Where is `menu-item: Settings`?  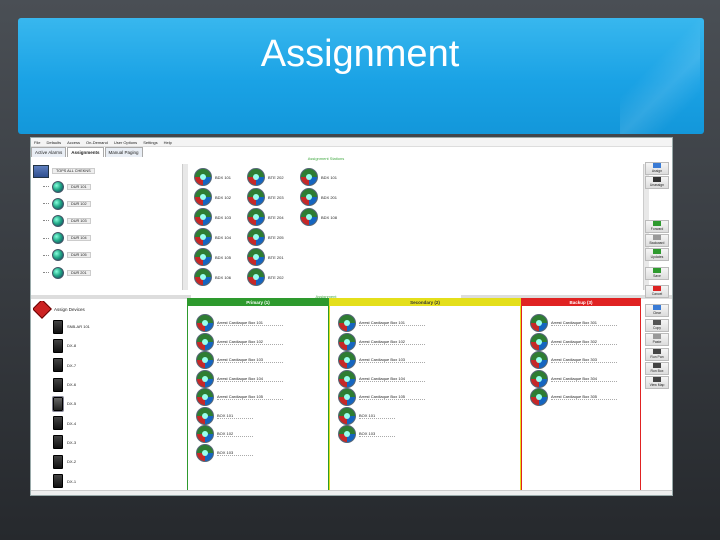 menu-item: Settings is located at coordinates (150, 142).